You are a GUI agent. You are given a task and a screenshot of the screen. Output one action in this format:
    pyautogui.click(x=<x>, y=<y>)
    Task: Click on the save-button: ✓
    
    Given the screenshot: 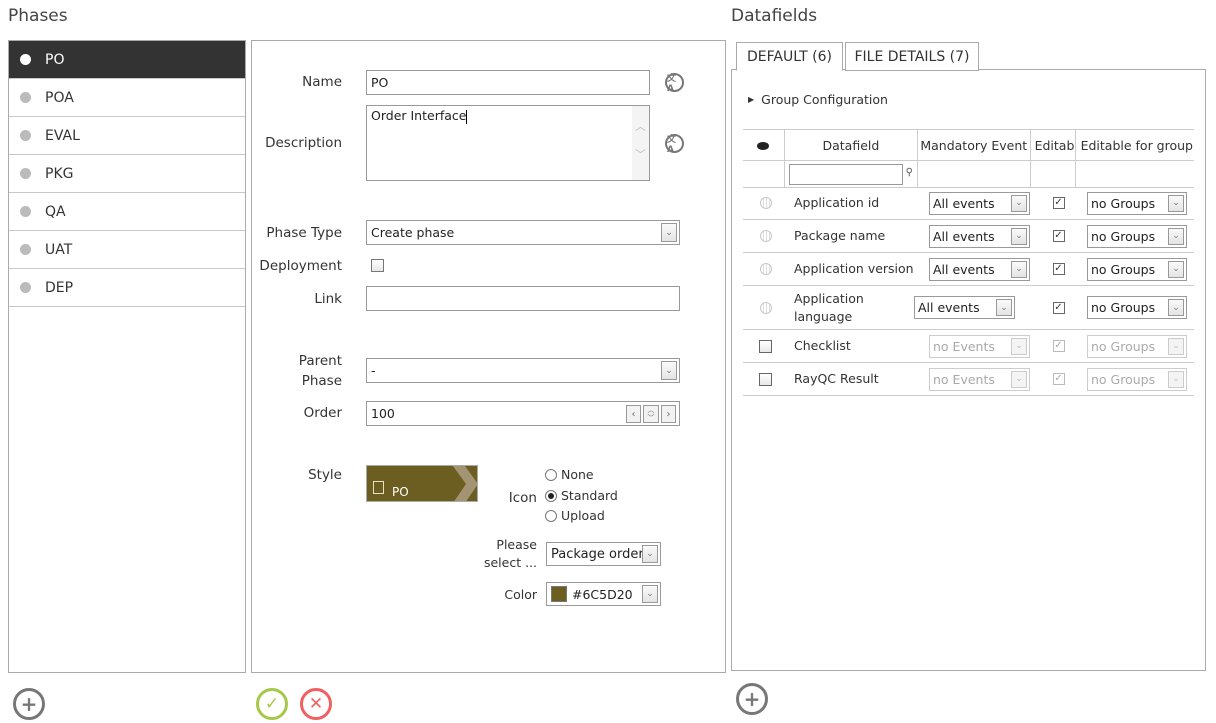 What is the action you would take?
    pyautogui.click(x=272, y=704)
    